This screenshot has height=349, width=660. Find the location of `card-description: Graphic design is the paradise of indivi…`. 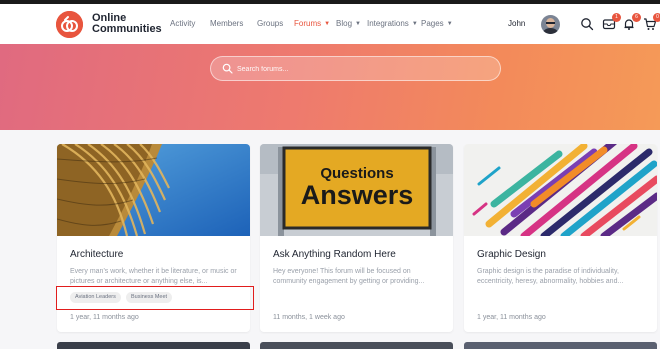

card-description: Graphic design is the paradise of indivi… is located at coordinates (550, 276).